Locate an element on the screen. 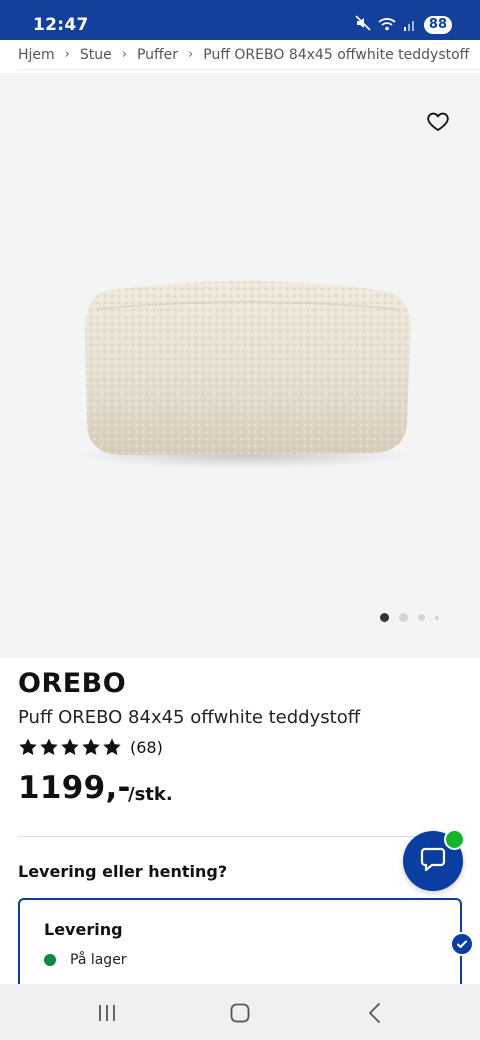  gallery-dot-active is located at coordinates (384, 617).